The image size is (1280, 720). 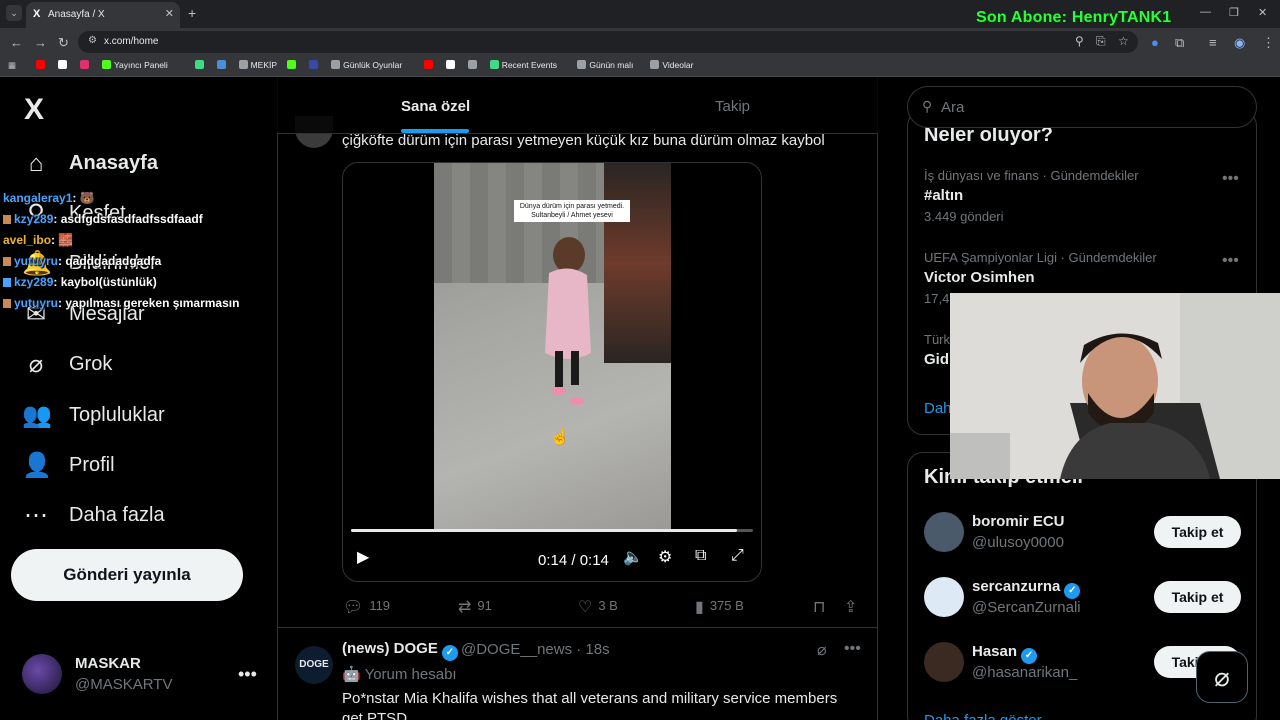 What do you see at coordinates (700, 556) in the screenshot?
I see `pip-icon: ⧉` at bounding box center [700, 556].